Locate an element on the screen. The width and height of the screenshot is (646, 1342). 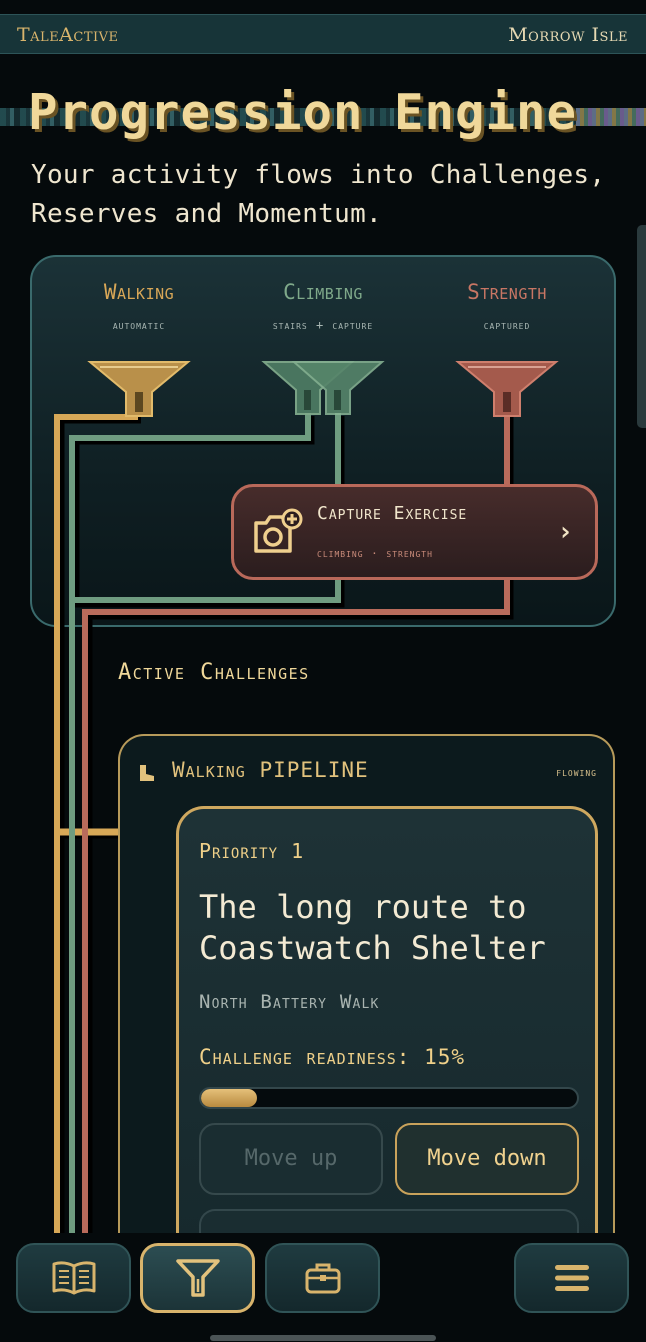
nav-journal-button is located at coordinates (73, 1278).